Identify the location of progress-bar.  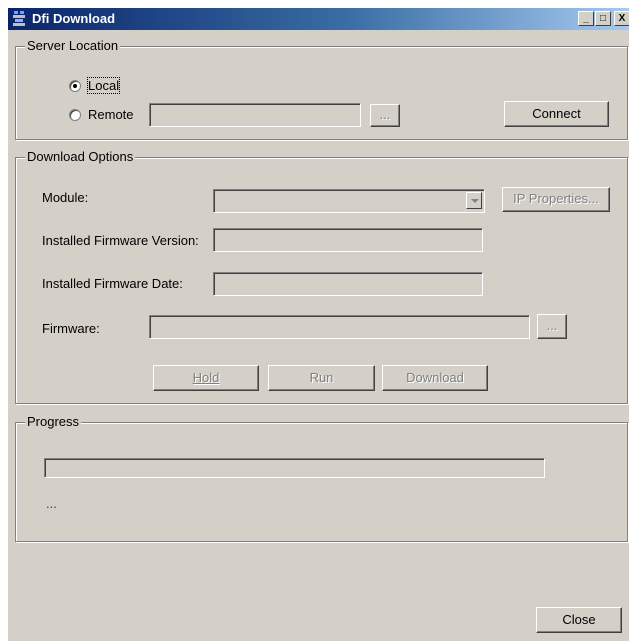
(294, 468).